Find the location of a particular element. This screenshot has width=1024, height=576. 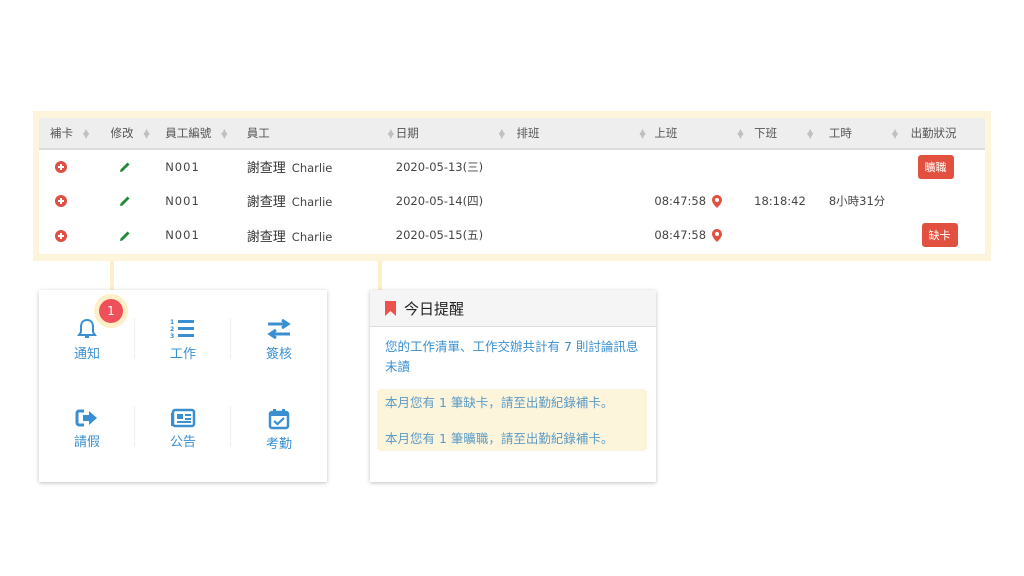

bell-icon is located at coordinates (87, 328).